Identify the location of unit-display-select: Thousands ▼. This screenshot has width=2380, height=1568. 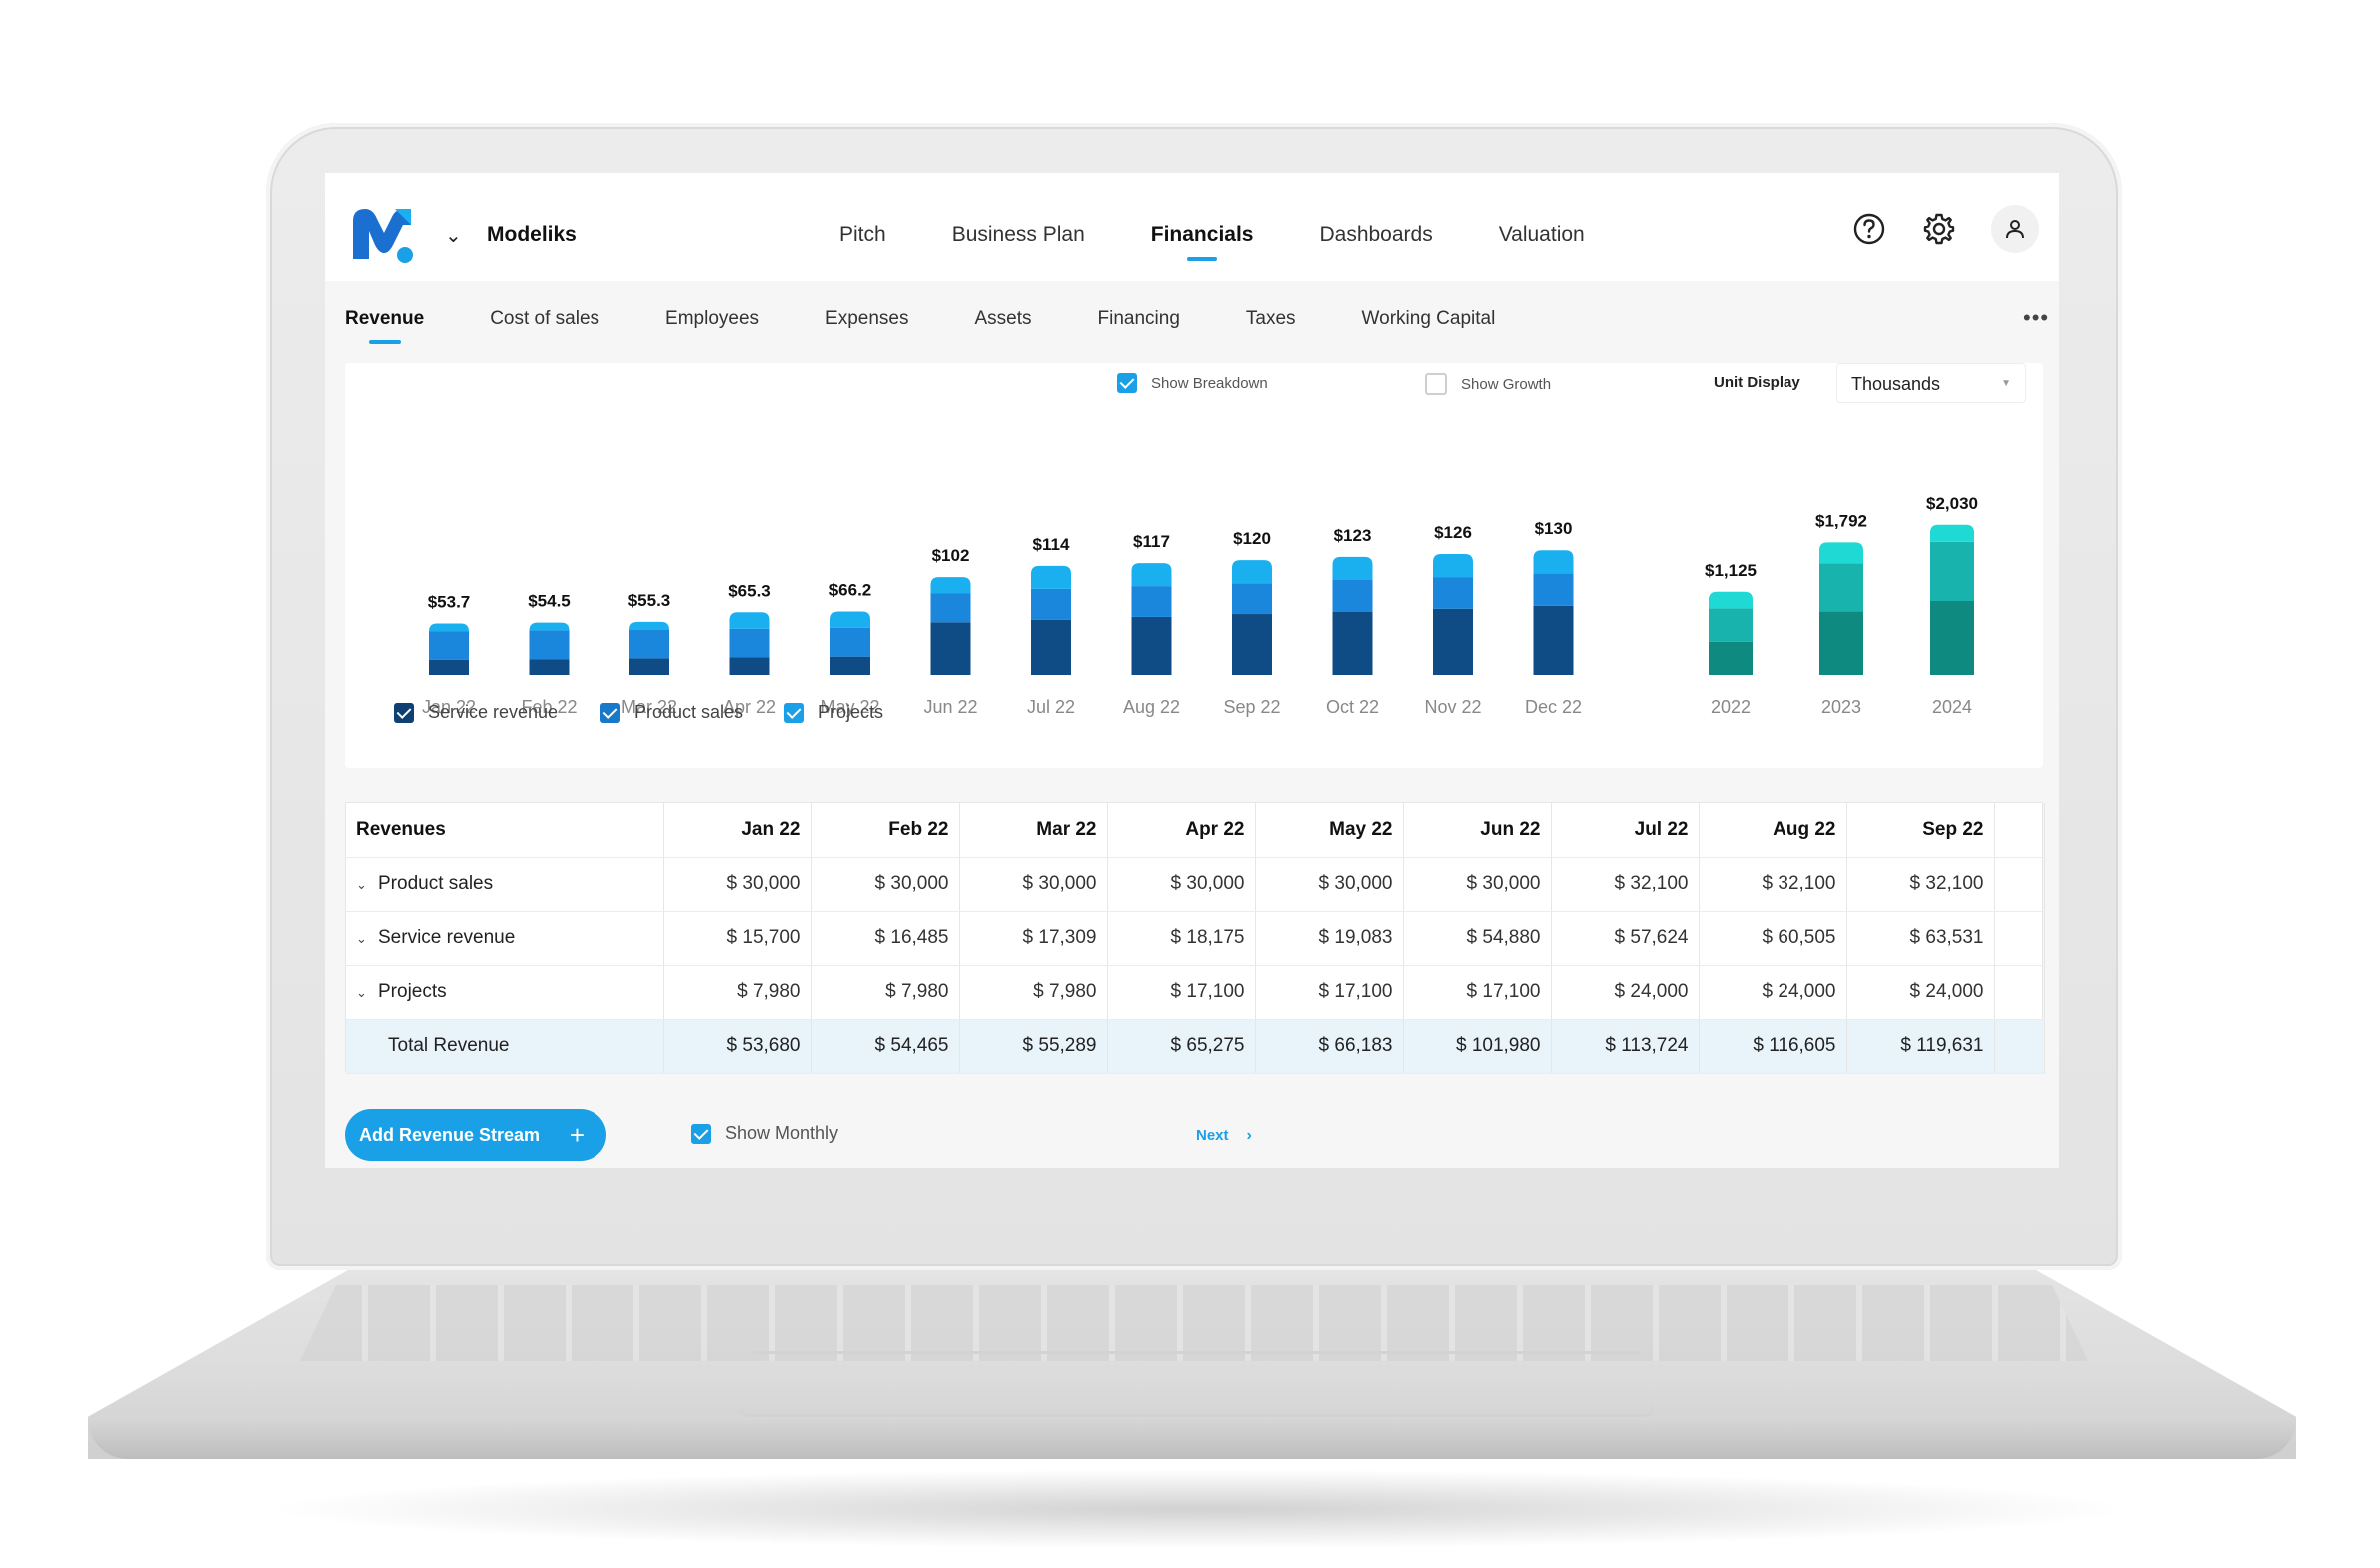
(1931, 383).